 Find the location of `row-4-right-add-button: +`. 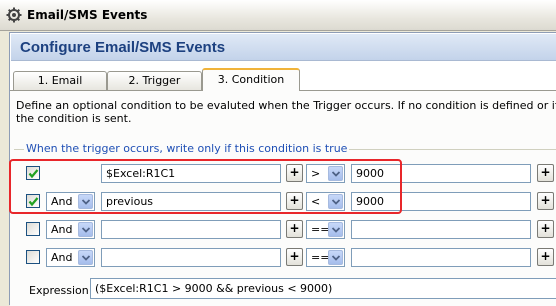

row-4-right-add-button: + is located at coordinates (545, 257).